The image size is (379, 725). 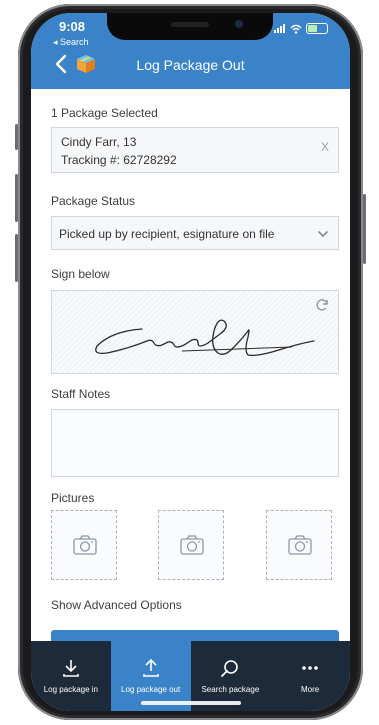 I want to click on front-camera, so click(x=239, y=24).